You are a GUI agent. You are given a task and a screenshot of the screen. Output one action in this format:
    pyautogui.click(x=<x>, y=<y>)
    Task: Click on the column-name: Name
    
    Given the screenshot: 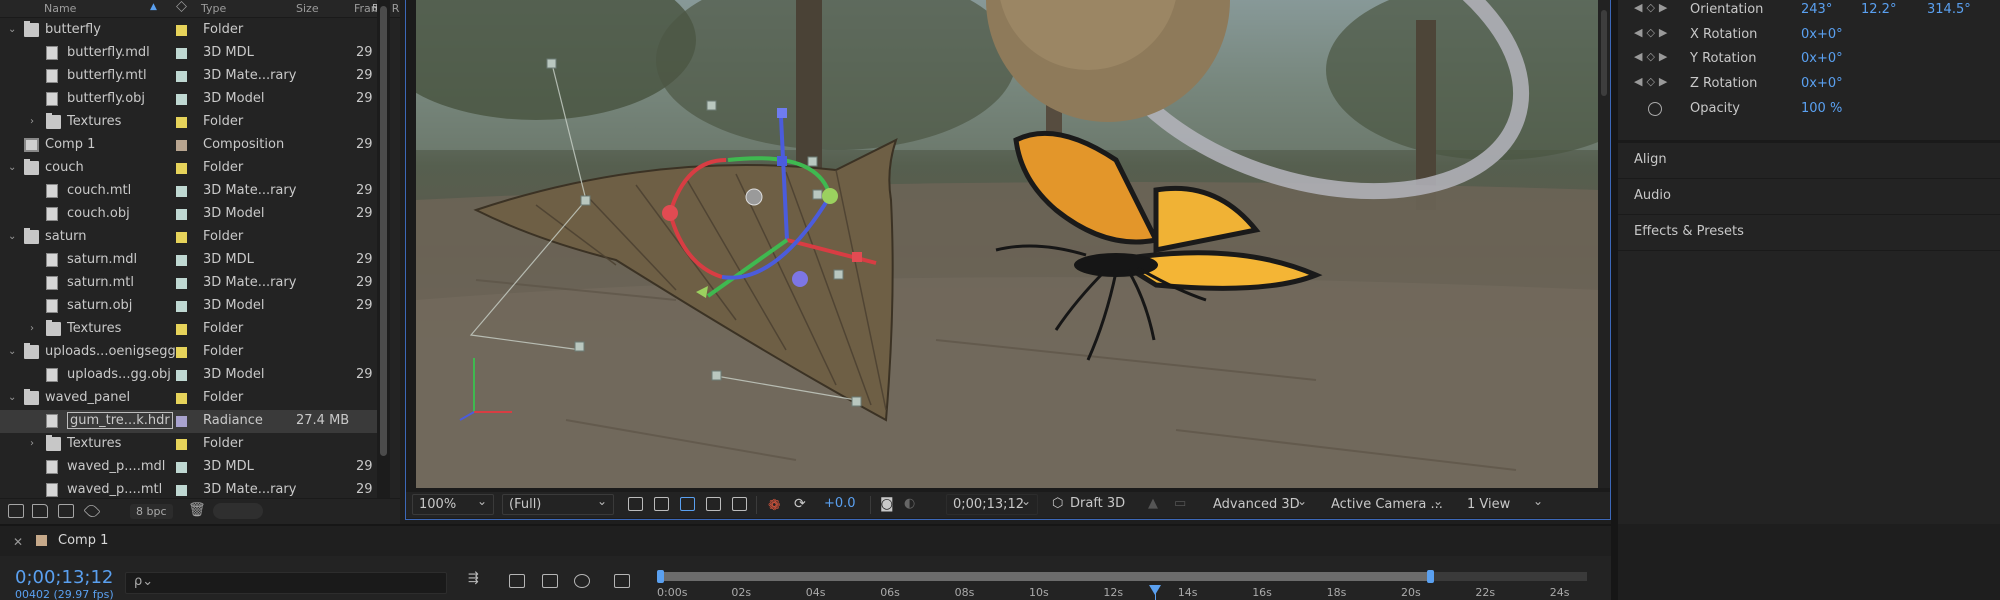 What is the action you would take?
    pyautogui.click(x=60, y=8)
    